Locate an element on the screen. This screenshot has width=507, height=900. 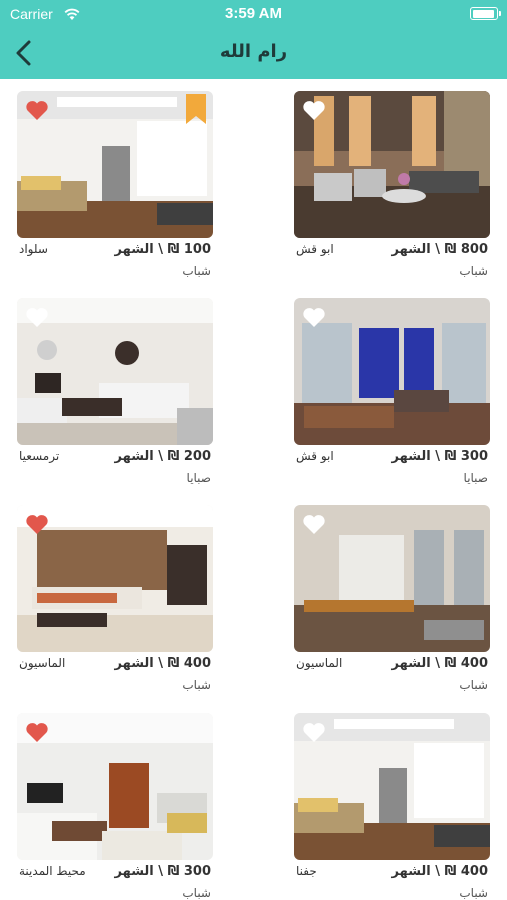
clock: 3:59 AM is located at coordinates (253, 13).